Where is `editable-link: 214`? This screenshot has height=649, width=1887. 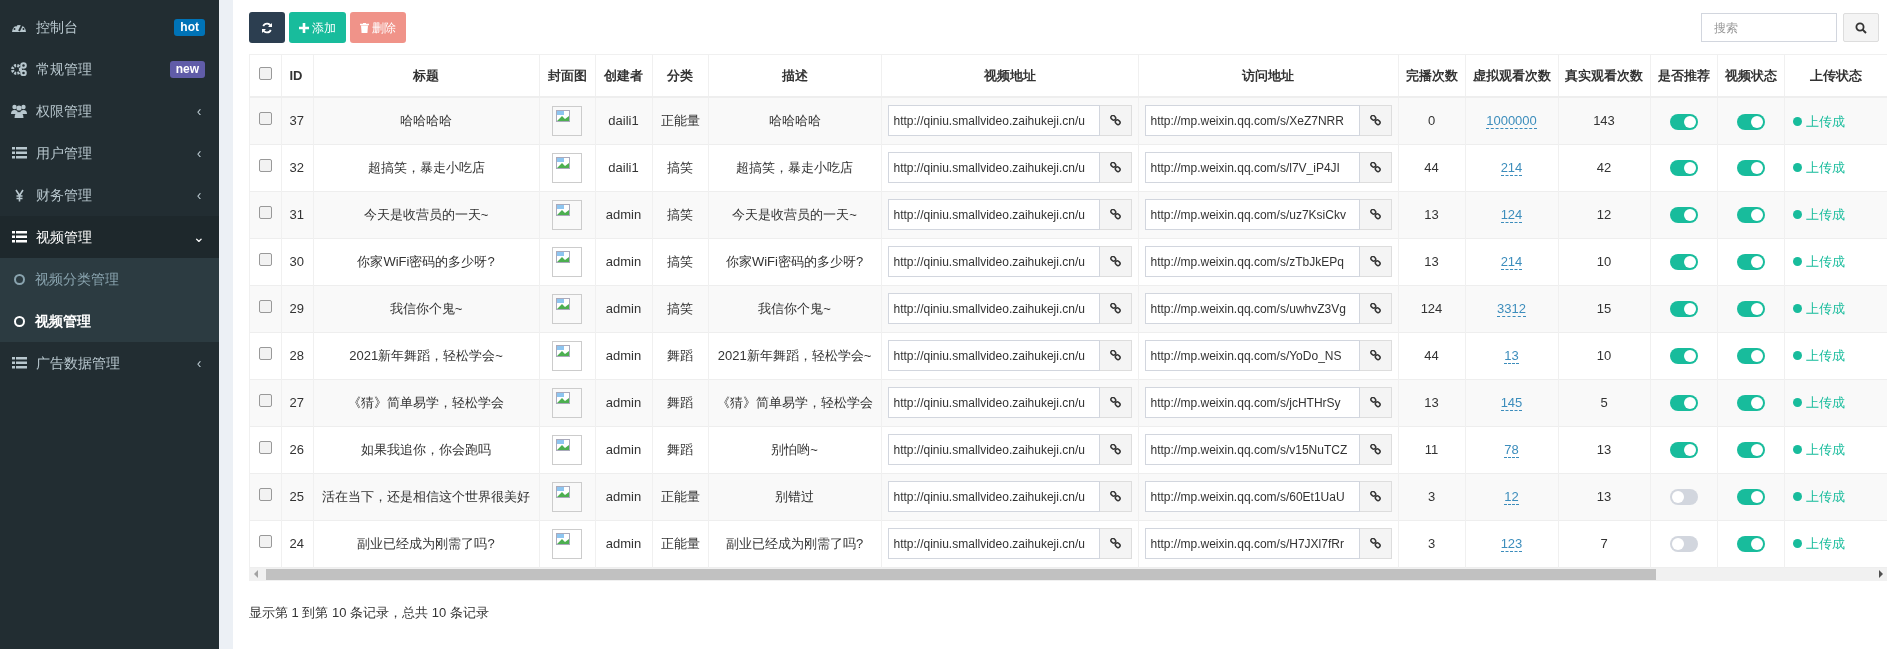
editable-link: 214 is located at coordinates (1511, 167).